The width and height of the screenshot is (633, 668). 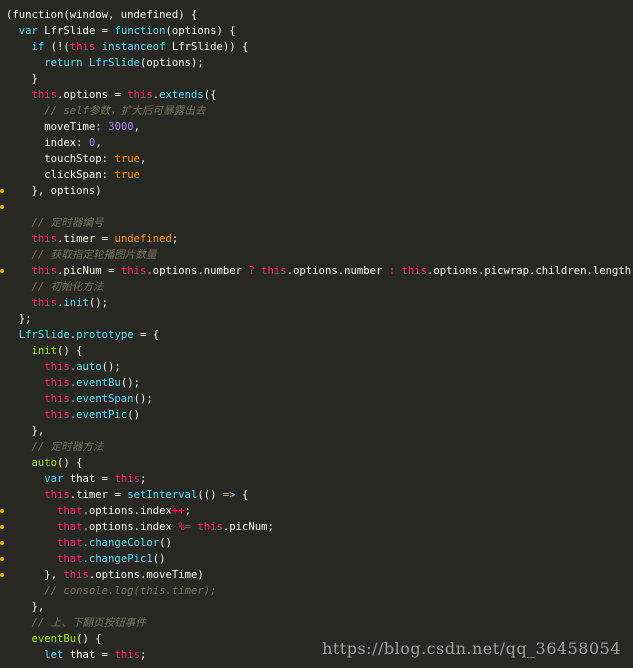 What do you see at coordinates (60, 159) in the screenshot?
I see `code-token: touchStop:` at bounding box center [60, 159].